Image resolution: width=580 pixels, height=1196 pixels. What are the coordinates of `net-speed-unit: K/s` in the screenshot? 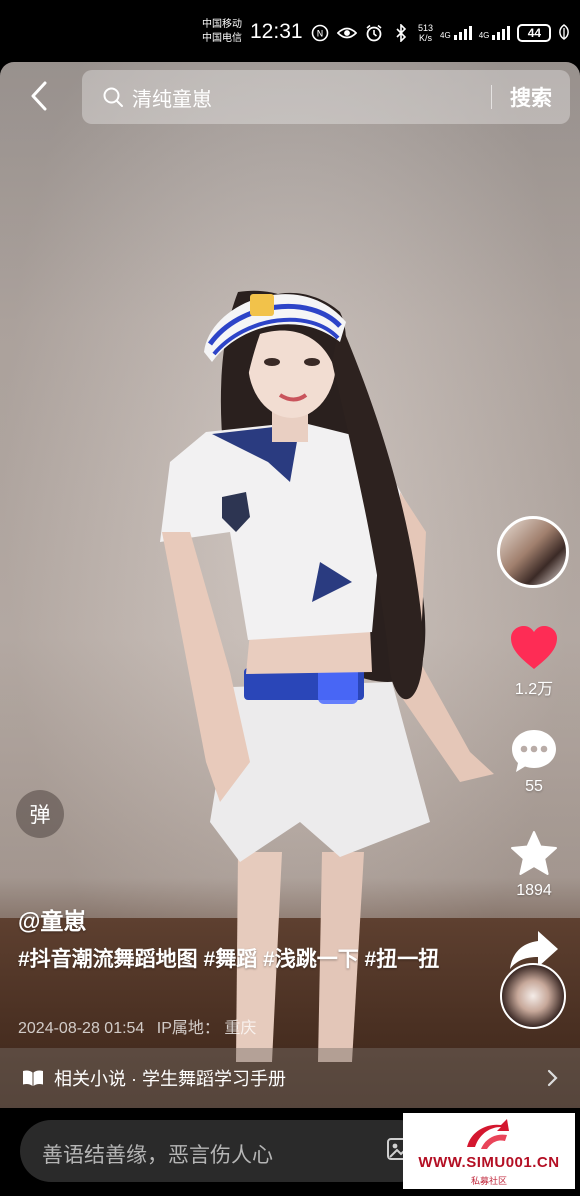 It's located at (426, 38).